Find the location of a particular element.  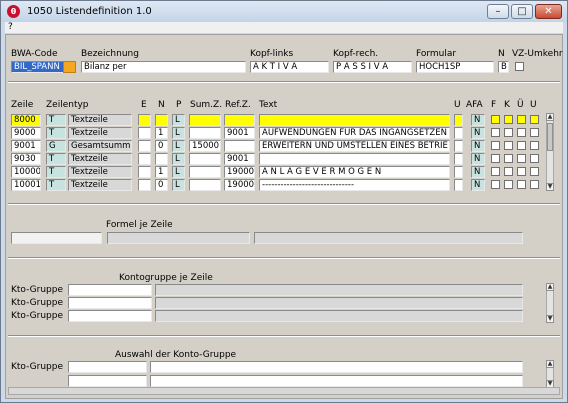

bwa-code-field: BIL_SPANN is located at coordinates (41, 67).